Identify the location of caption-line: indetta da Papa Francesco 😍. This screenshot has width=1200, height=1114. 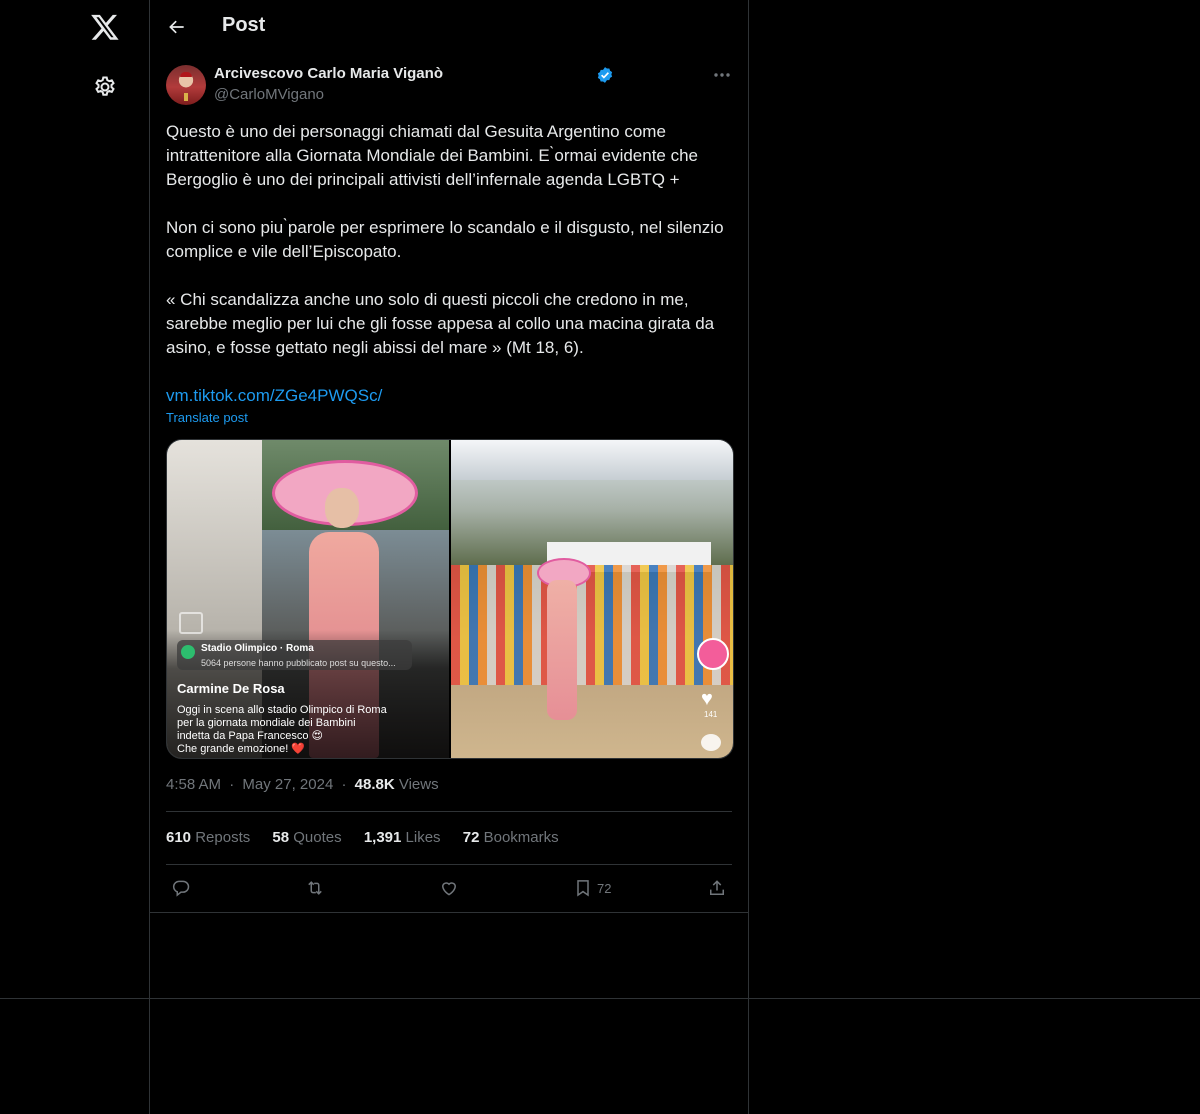
(250, 736).